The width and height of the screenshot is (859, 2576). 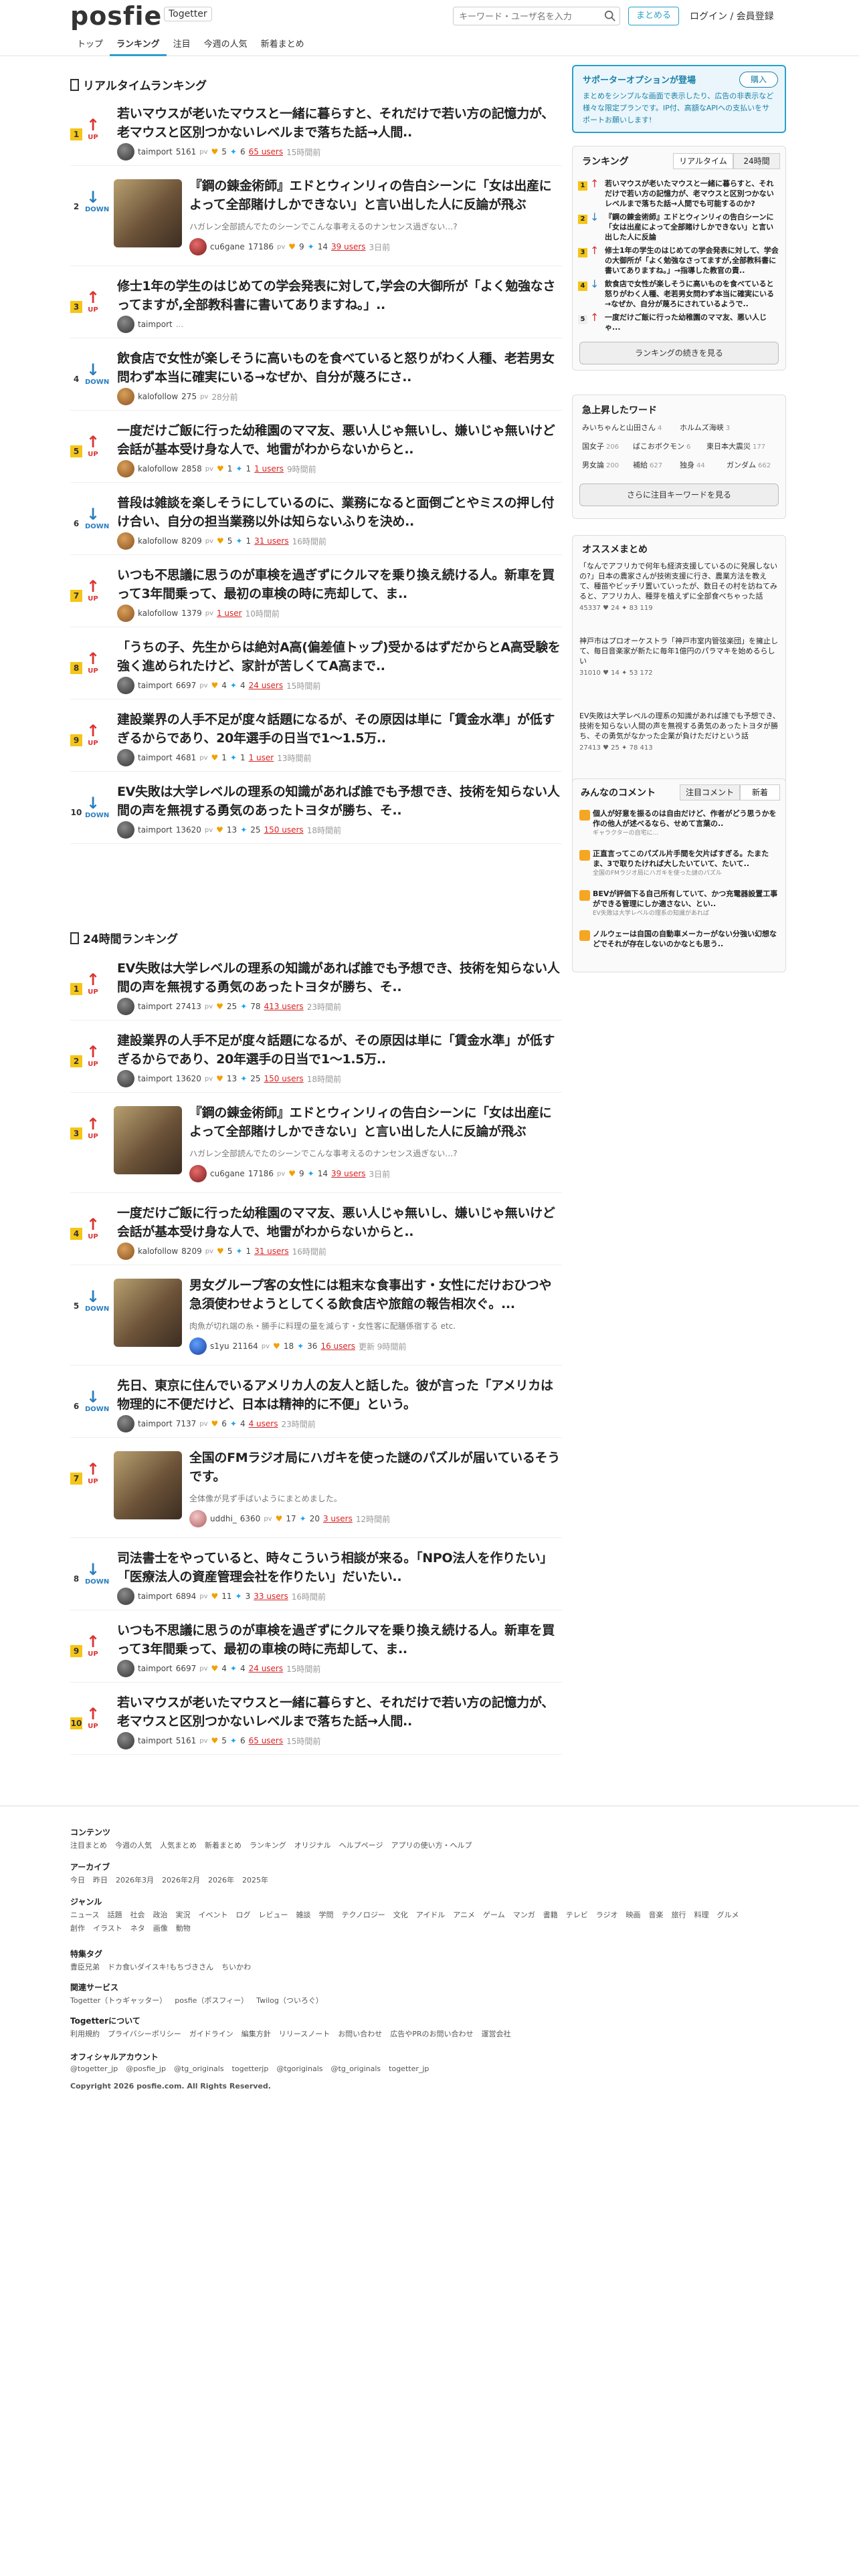 What do you see at coordinates (735, 446) in the screenshot?
I see `trending-word: 東日本大震災 177` at bounding box center [735, 446].